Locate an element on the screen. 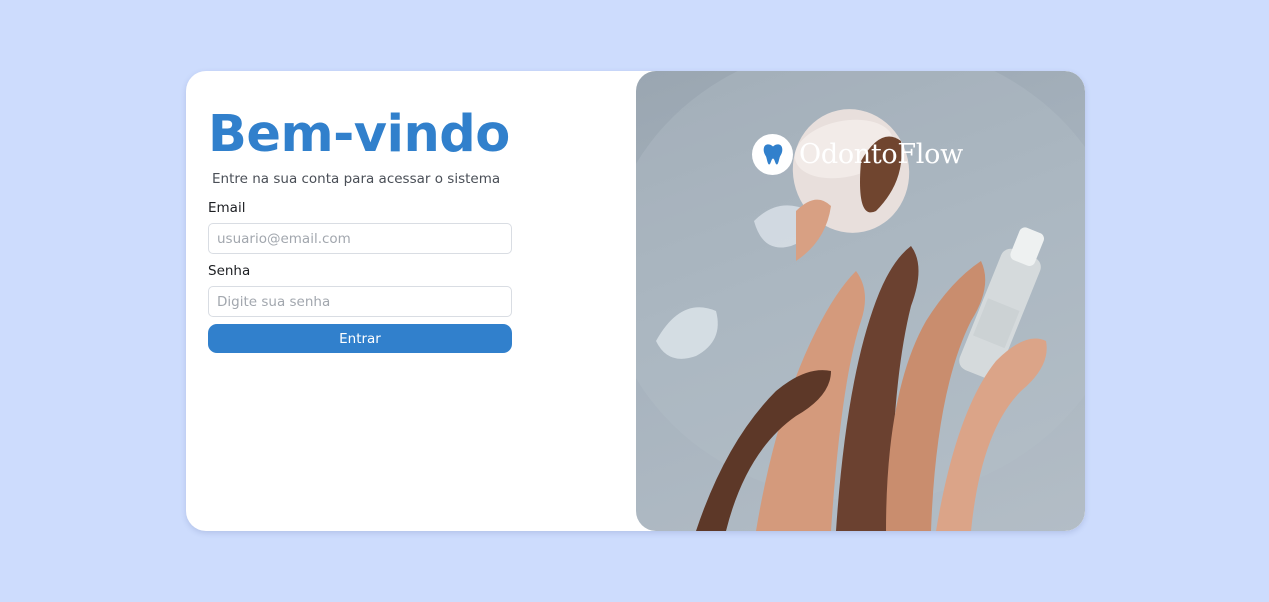  email-label: Email is located at coordinates (227, 208).